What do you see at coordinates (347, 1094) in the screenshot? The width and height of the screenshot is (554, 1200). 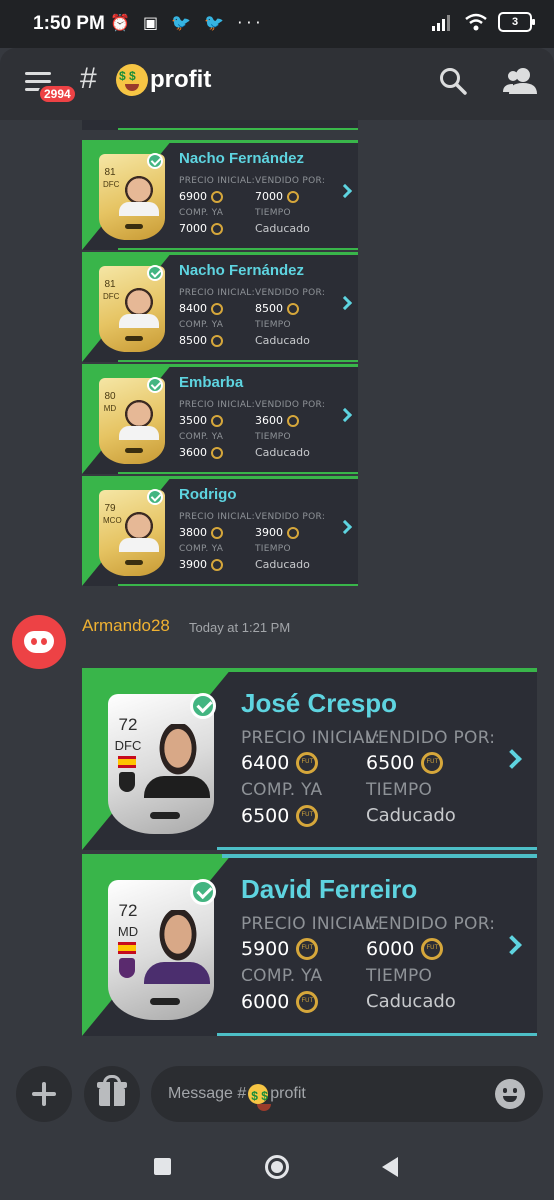 I see `message-input: Message # profit` at bounding box center [347, 1094].